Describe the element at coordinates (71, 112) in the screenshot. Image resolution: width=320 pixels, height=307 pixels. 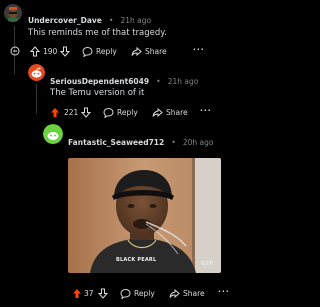
I see `vote-count: 221` at that location.